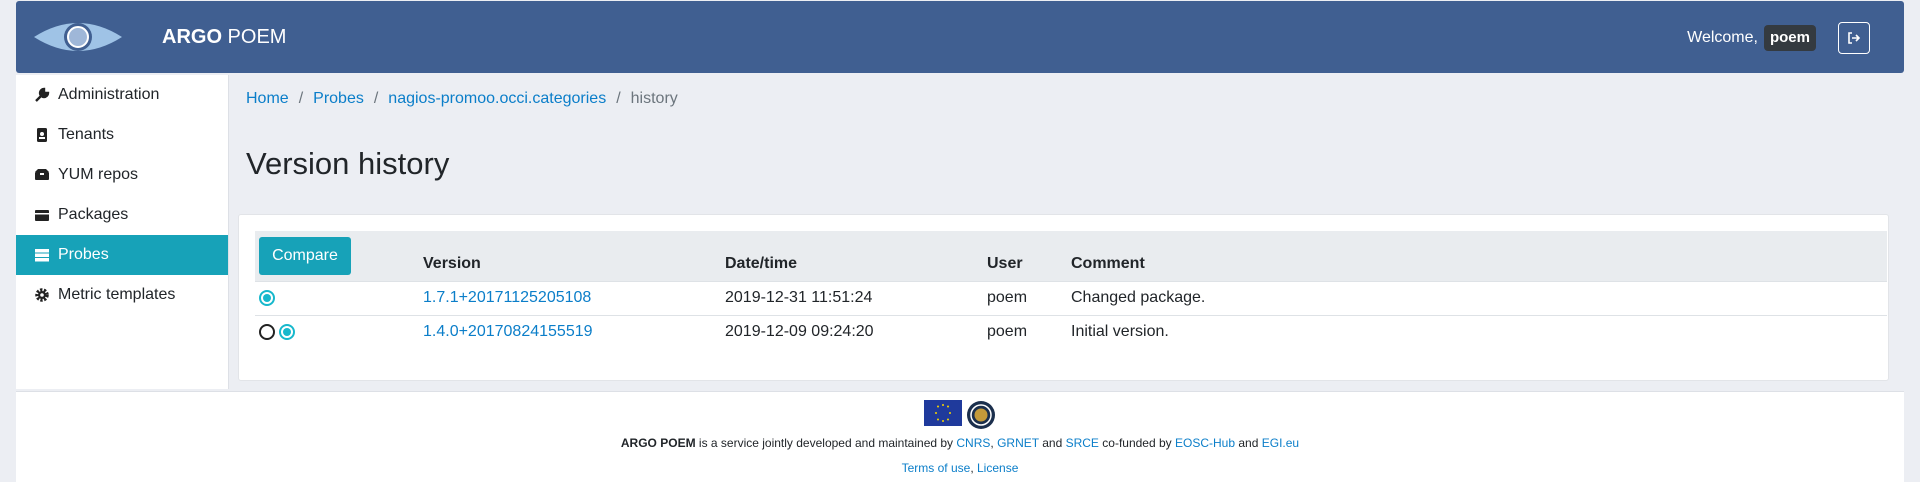 This screenshot has width=1920, height=482. I want to click on version-link: 1.4.0+20170824155519, so click(508, 331).